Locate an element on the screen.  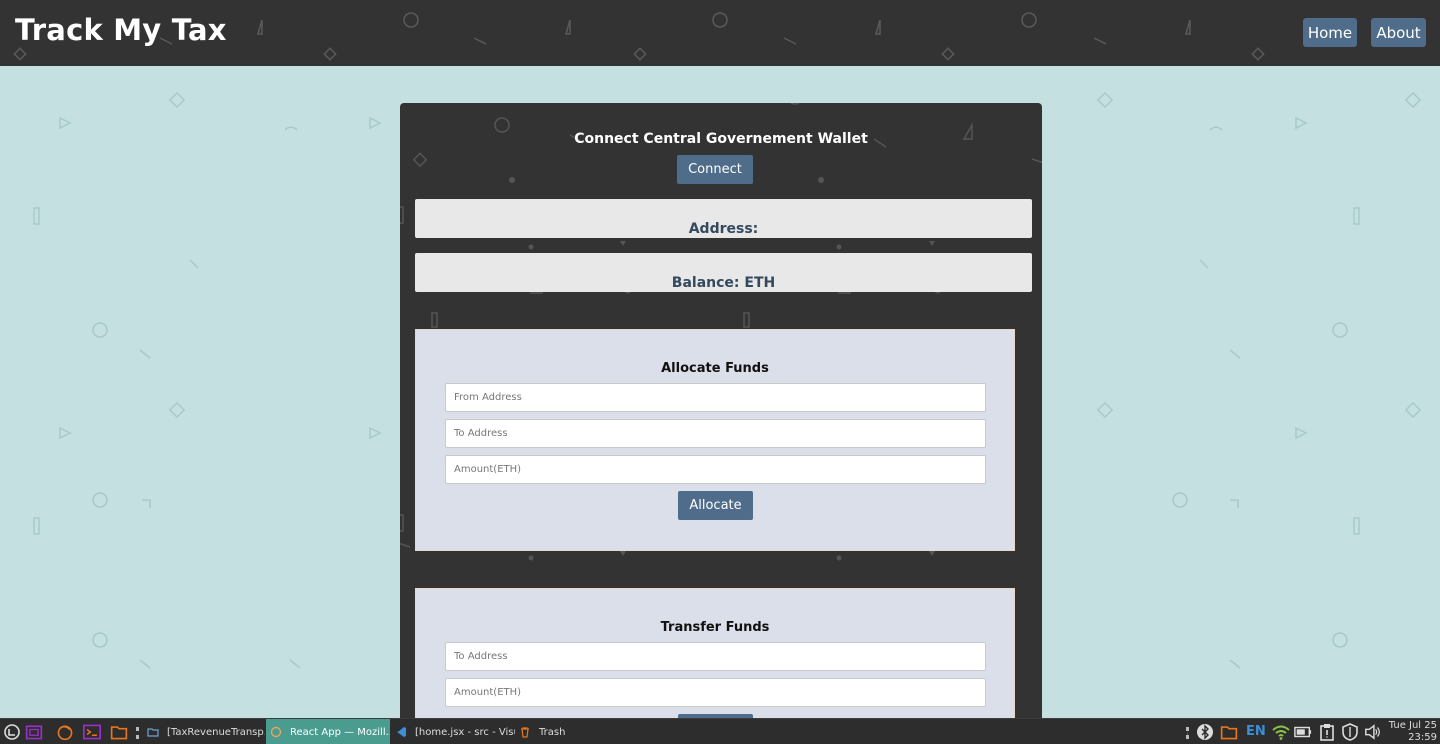
allocate-funds-card: Allocate Funds Allocate is located at coordinates (715, 440).